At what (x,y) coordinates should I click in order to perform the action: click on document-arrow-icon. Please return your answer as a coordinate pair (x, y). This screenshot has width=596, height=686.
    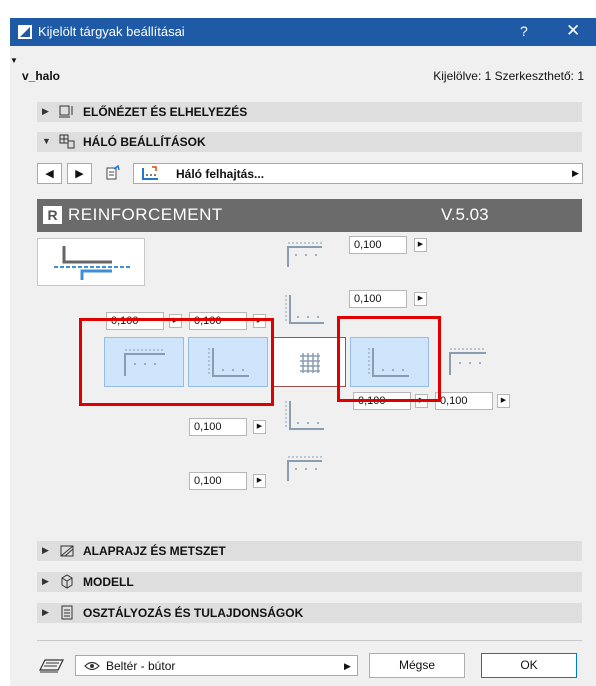
    Looking at the image, I should click on (113, 172).